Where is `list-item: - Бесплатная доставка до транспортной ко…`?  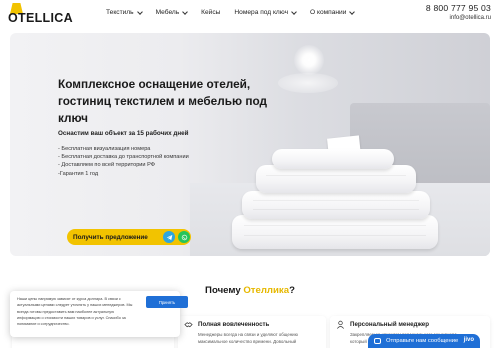 list-item: - Бесплатная доставка до транспортной ко… is located at coordinates (123, 157).